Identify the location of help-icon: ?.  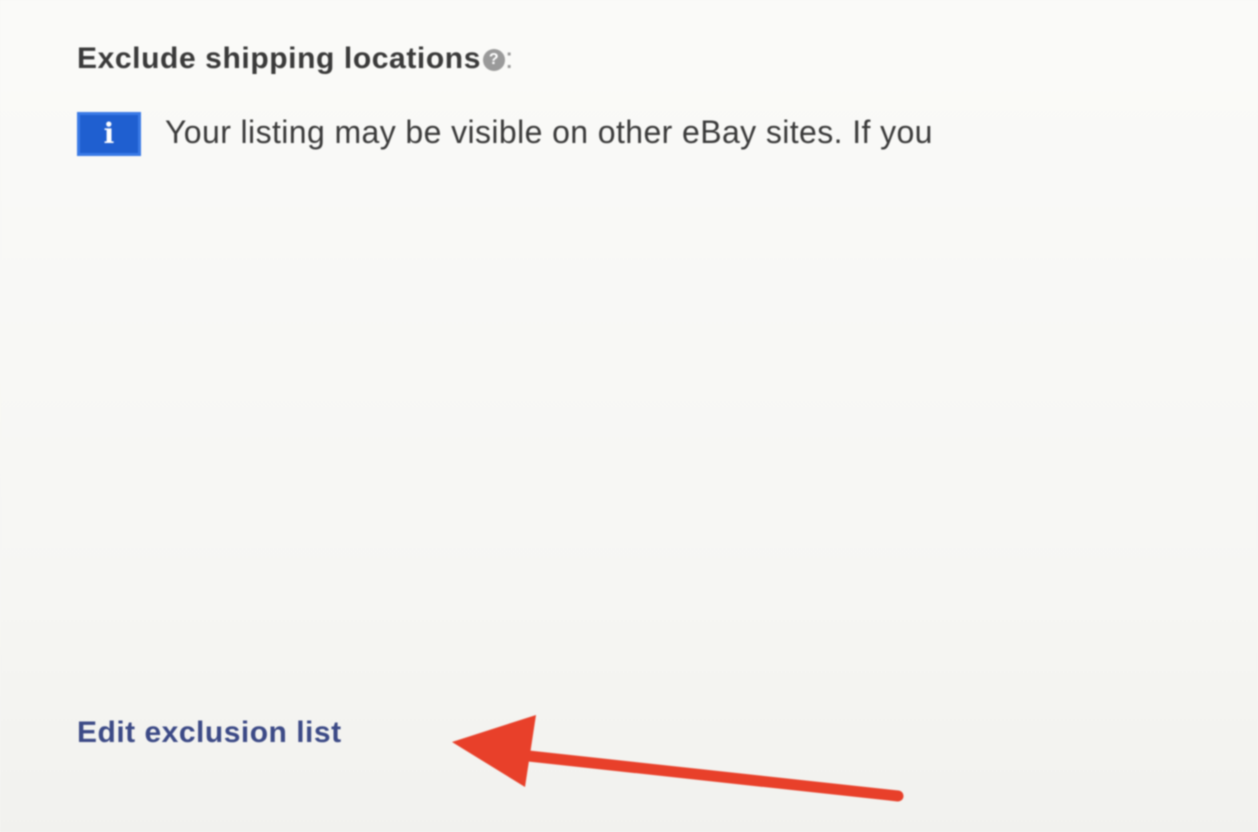
(494, 60).